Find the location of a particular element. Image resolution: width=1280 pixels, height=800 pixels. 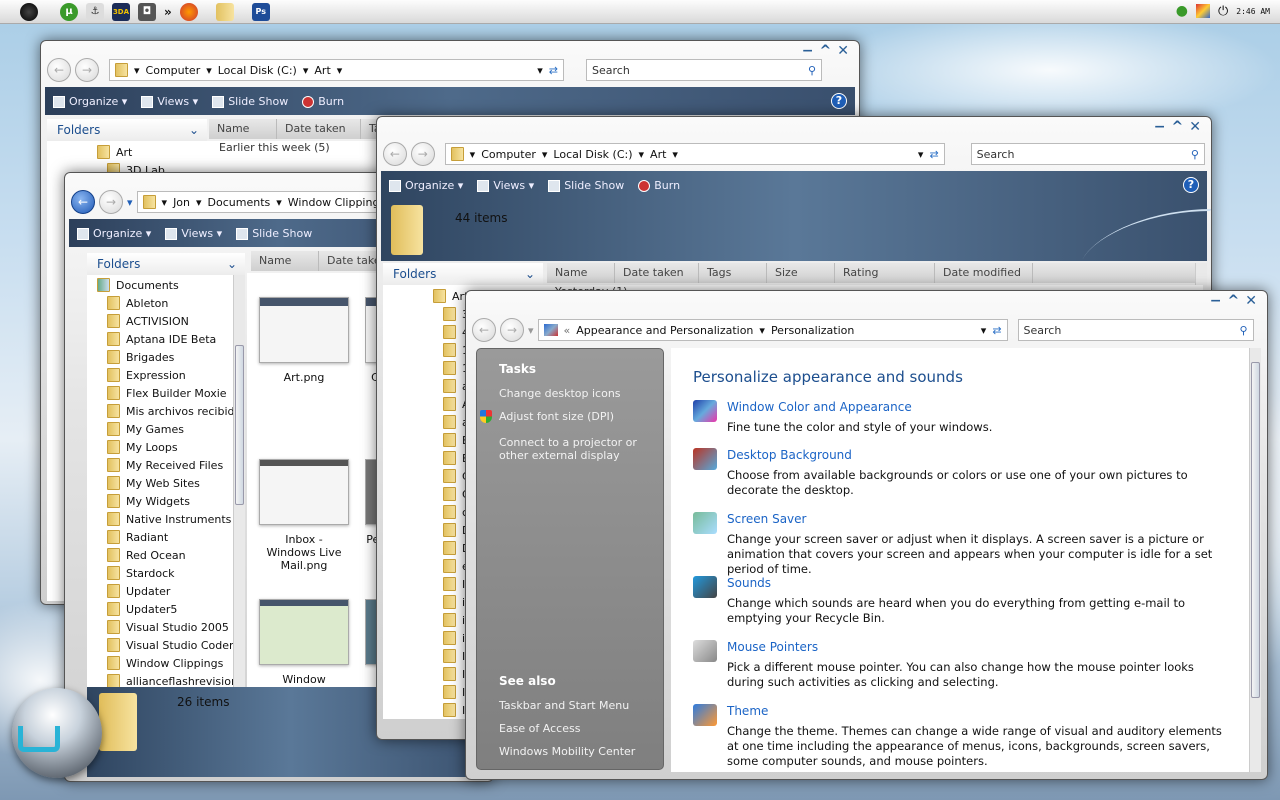

tree-item: Updater5 is located at coordinates (176, 609).